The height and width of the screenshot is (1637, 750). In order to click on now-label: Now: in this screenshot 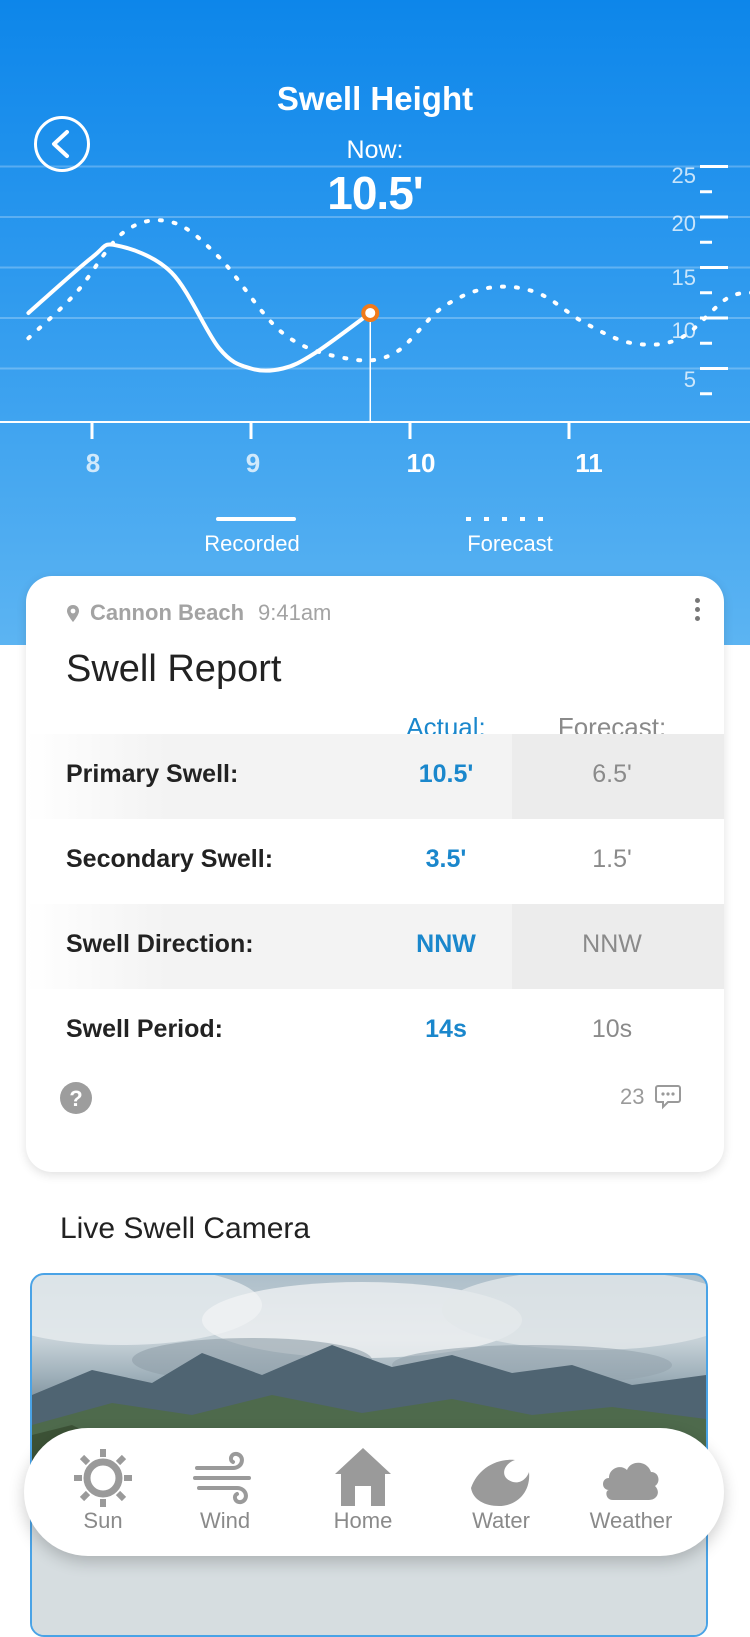, I will do `click(375, 150)`.